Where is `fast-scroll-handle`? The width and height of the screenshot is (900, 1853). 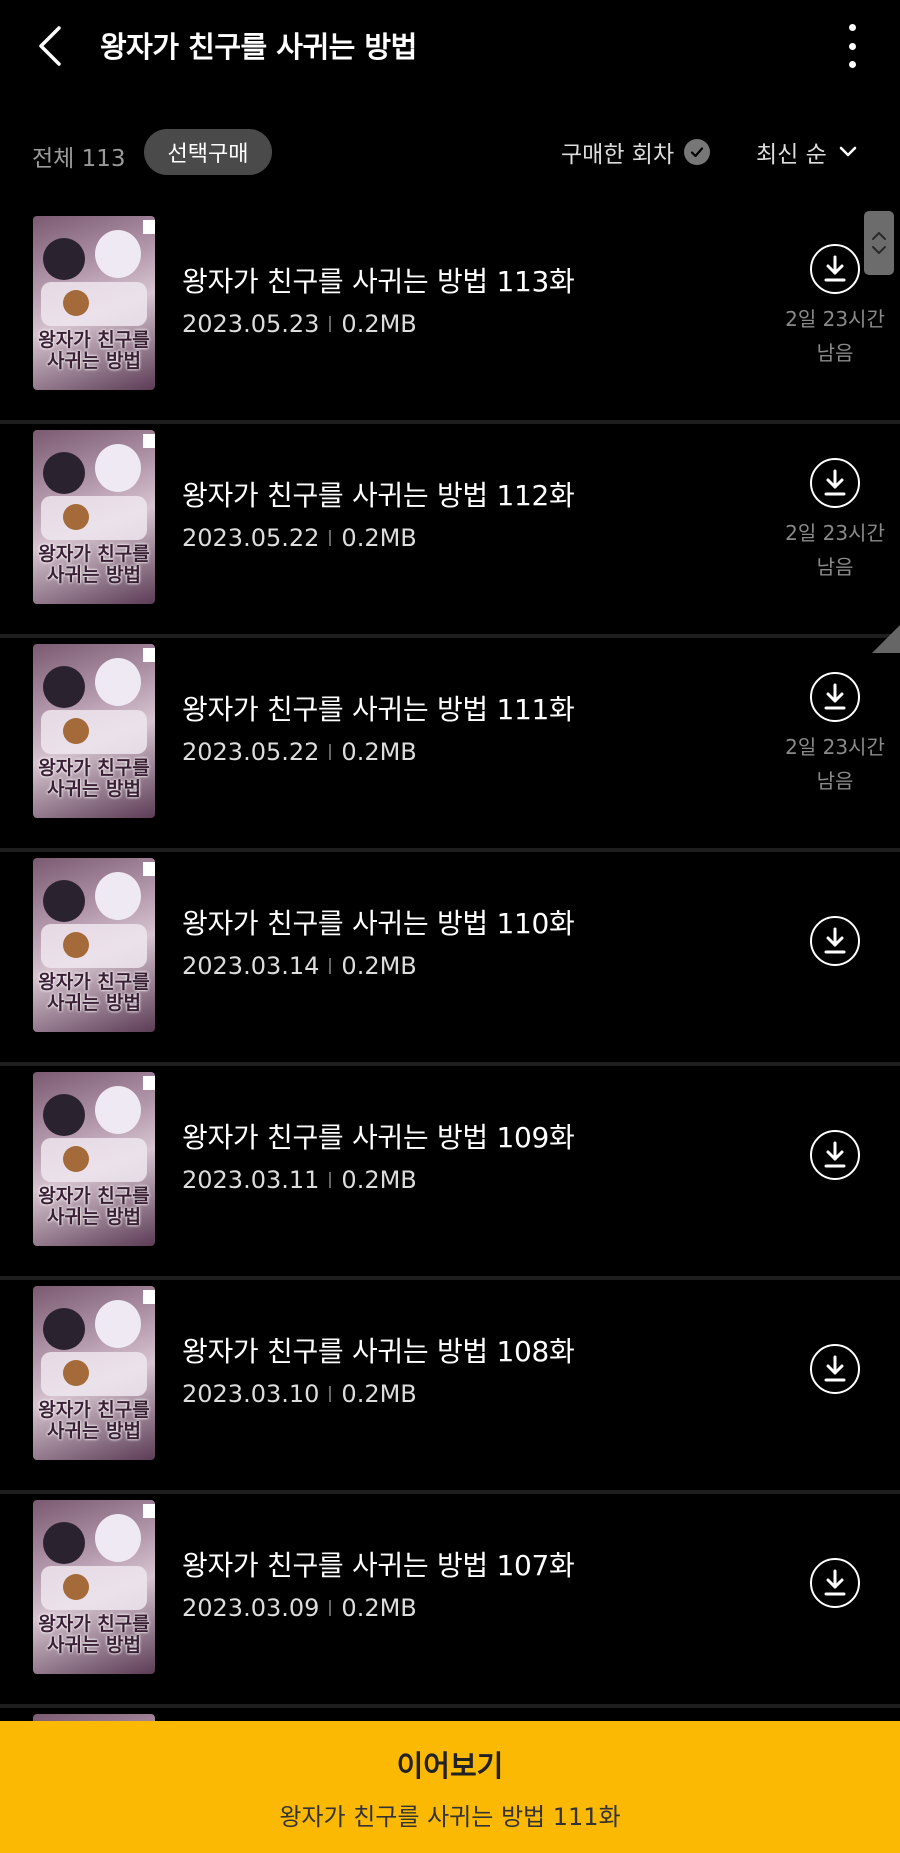
fast-scroll-handle is located at coordinates (879, 243).